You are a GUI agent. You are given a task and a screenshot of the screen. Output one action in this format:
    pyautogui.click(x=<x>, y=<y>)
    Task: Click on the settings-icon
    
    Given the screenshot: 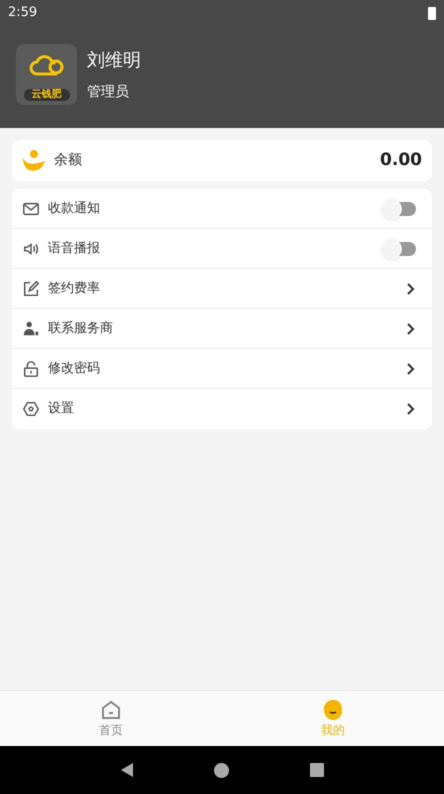 What is the action you would take?
    pyautogui.click(x=31, y=409)
    